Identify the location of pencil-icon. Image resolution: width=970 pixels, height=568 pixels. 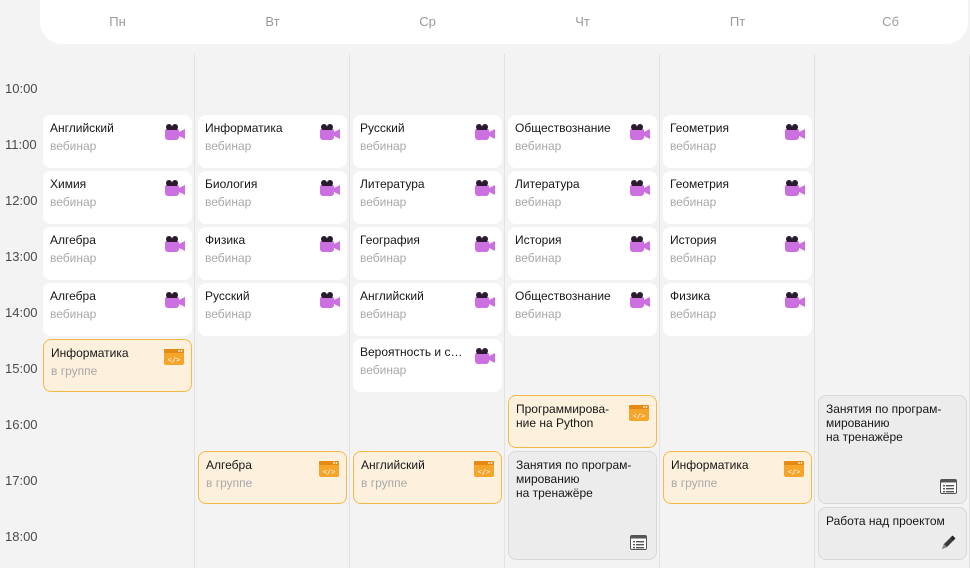
(948, 543).